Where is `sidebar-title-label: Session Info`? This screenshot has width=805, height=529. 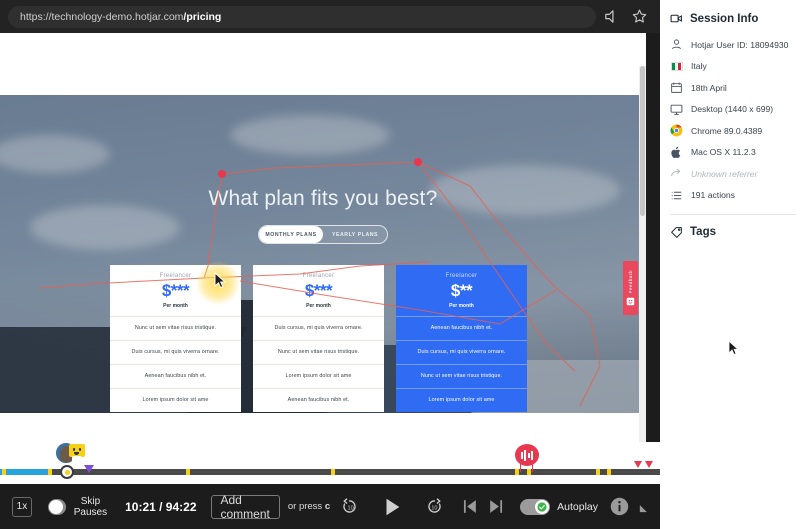 sidebar-title-label: Session Info is located at coordinates (724, 18).